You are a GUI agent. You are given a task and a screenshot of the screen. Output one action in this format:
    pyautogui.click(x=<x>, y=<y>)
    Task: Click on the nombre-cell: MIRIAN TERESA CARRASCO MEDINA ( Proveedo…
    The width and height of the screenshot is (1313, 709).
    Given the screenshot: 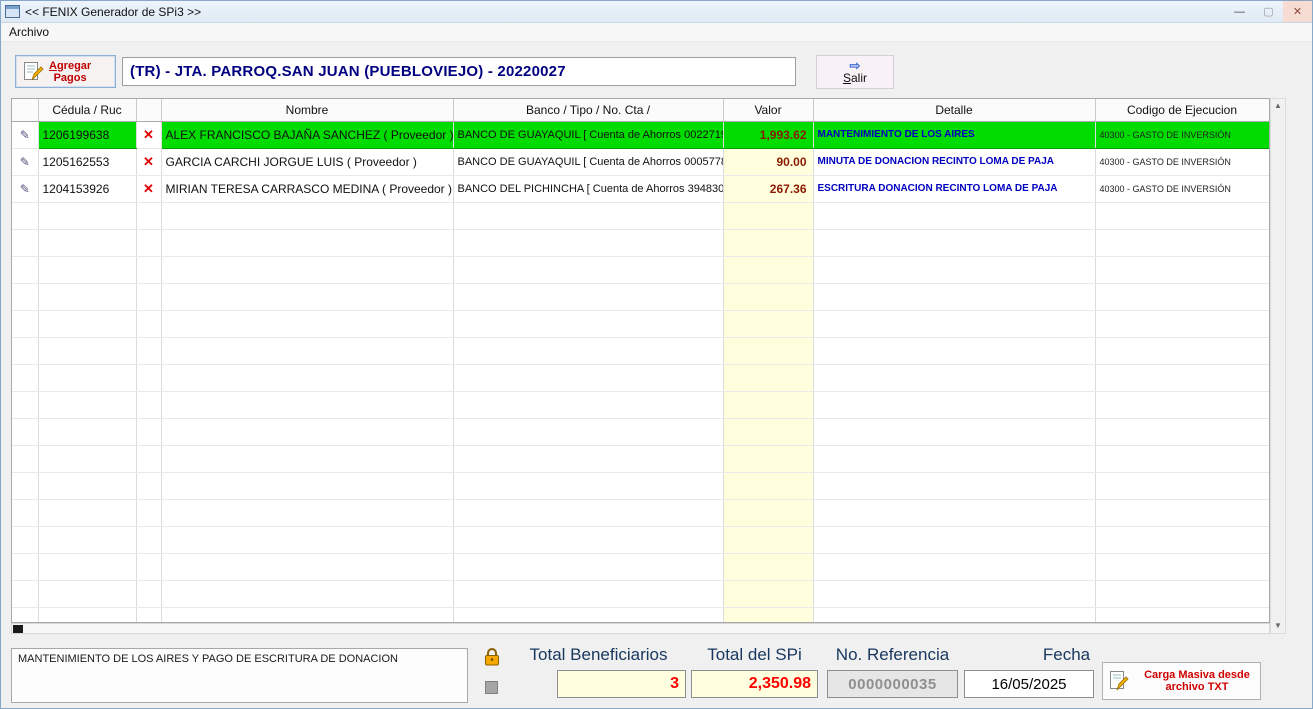 What is the action you would take?
    pyautogui.click(x=307, y=189)
    